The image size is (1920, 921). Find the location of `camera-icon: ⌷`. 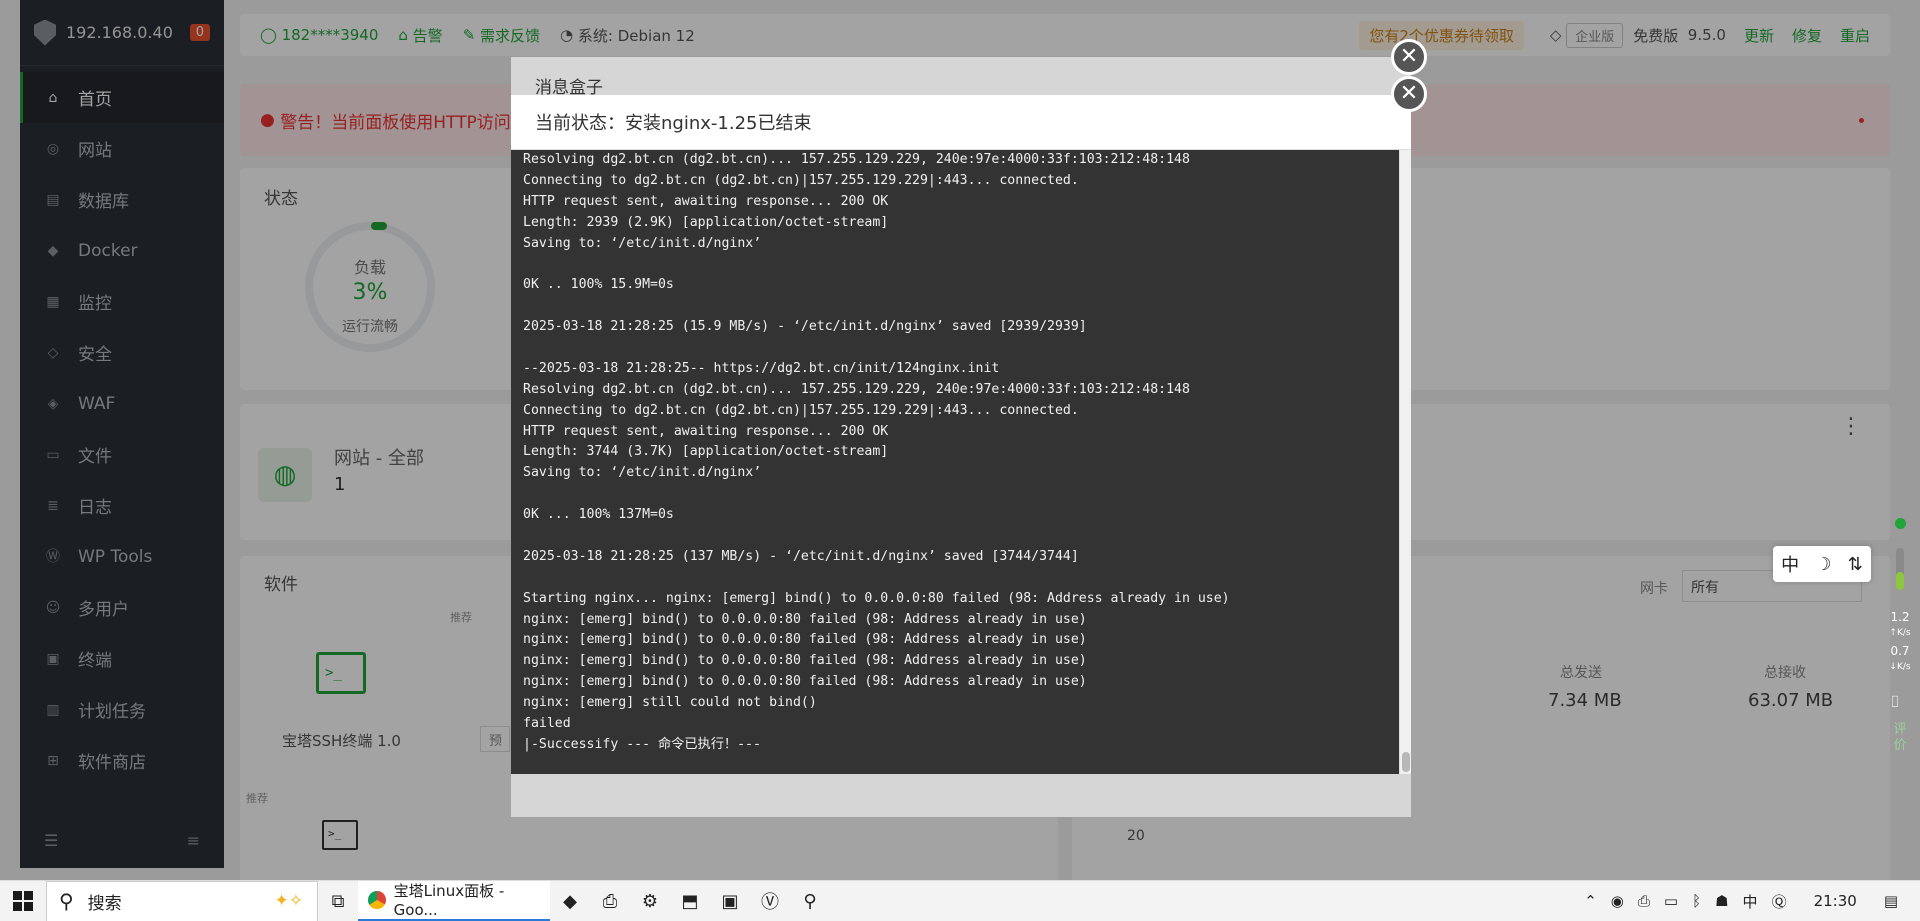

camera-icon: ⌷ is located at coordinates (1895, 702).